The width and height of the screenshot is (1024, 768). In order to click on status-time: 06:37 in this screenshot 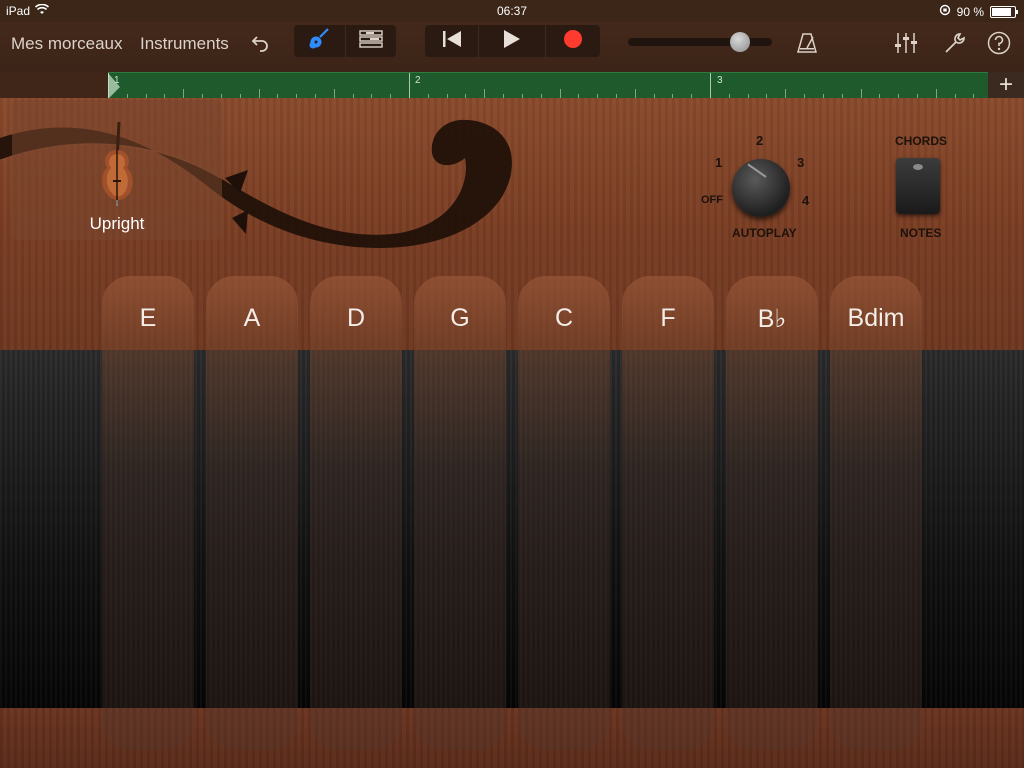, I will do `click(512, 11)`.